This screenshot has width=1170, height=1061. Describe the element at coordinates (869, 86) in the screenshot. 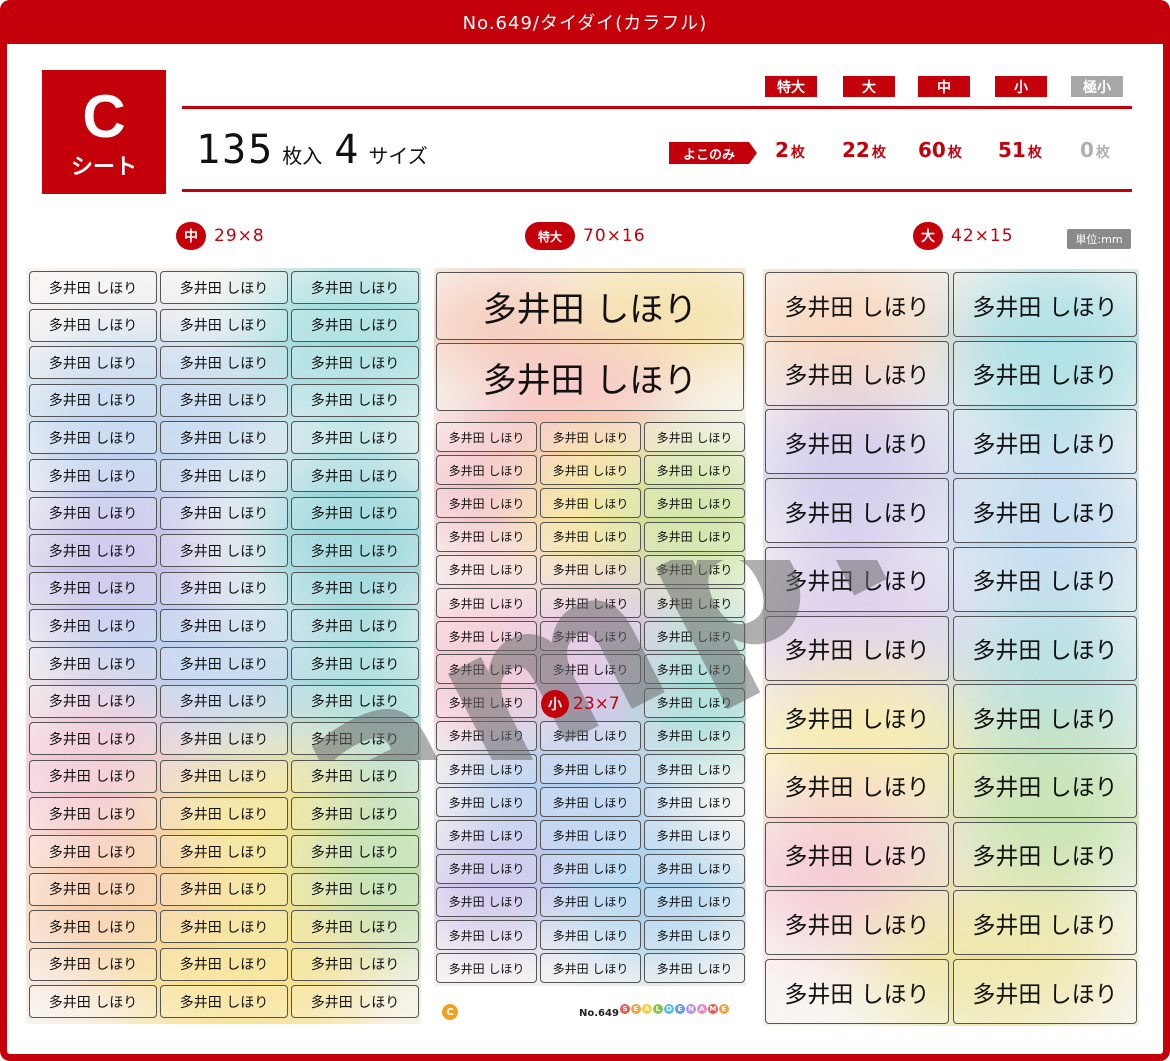

I see `size-chip-large: 大` at that location.